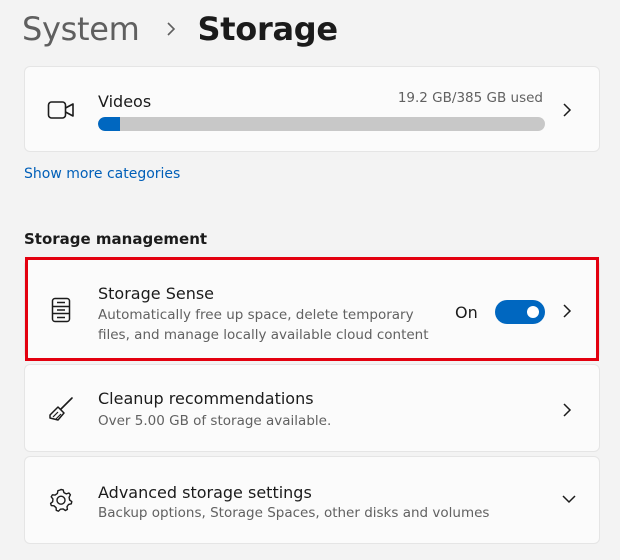 The height and width of the screenshot is (560, 620). I want to click on videos-card: Videos 19.2 GB/385 GB used, so click(312, 109).